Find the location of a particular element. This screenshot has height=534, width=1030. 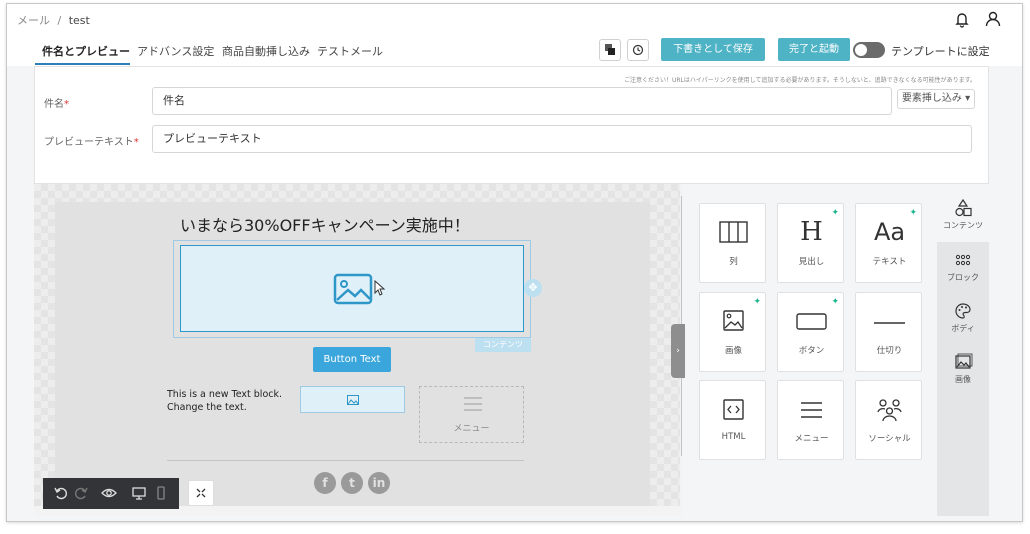

block-card-label: ボタン is located at coordinates (811, 351).